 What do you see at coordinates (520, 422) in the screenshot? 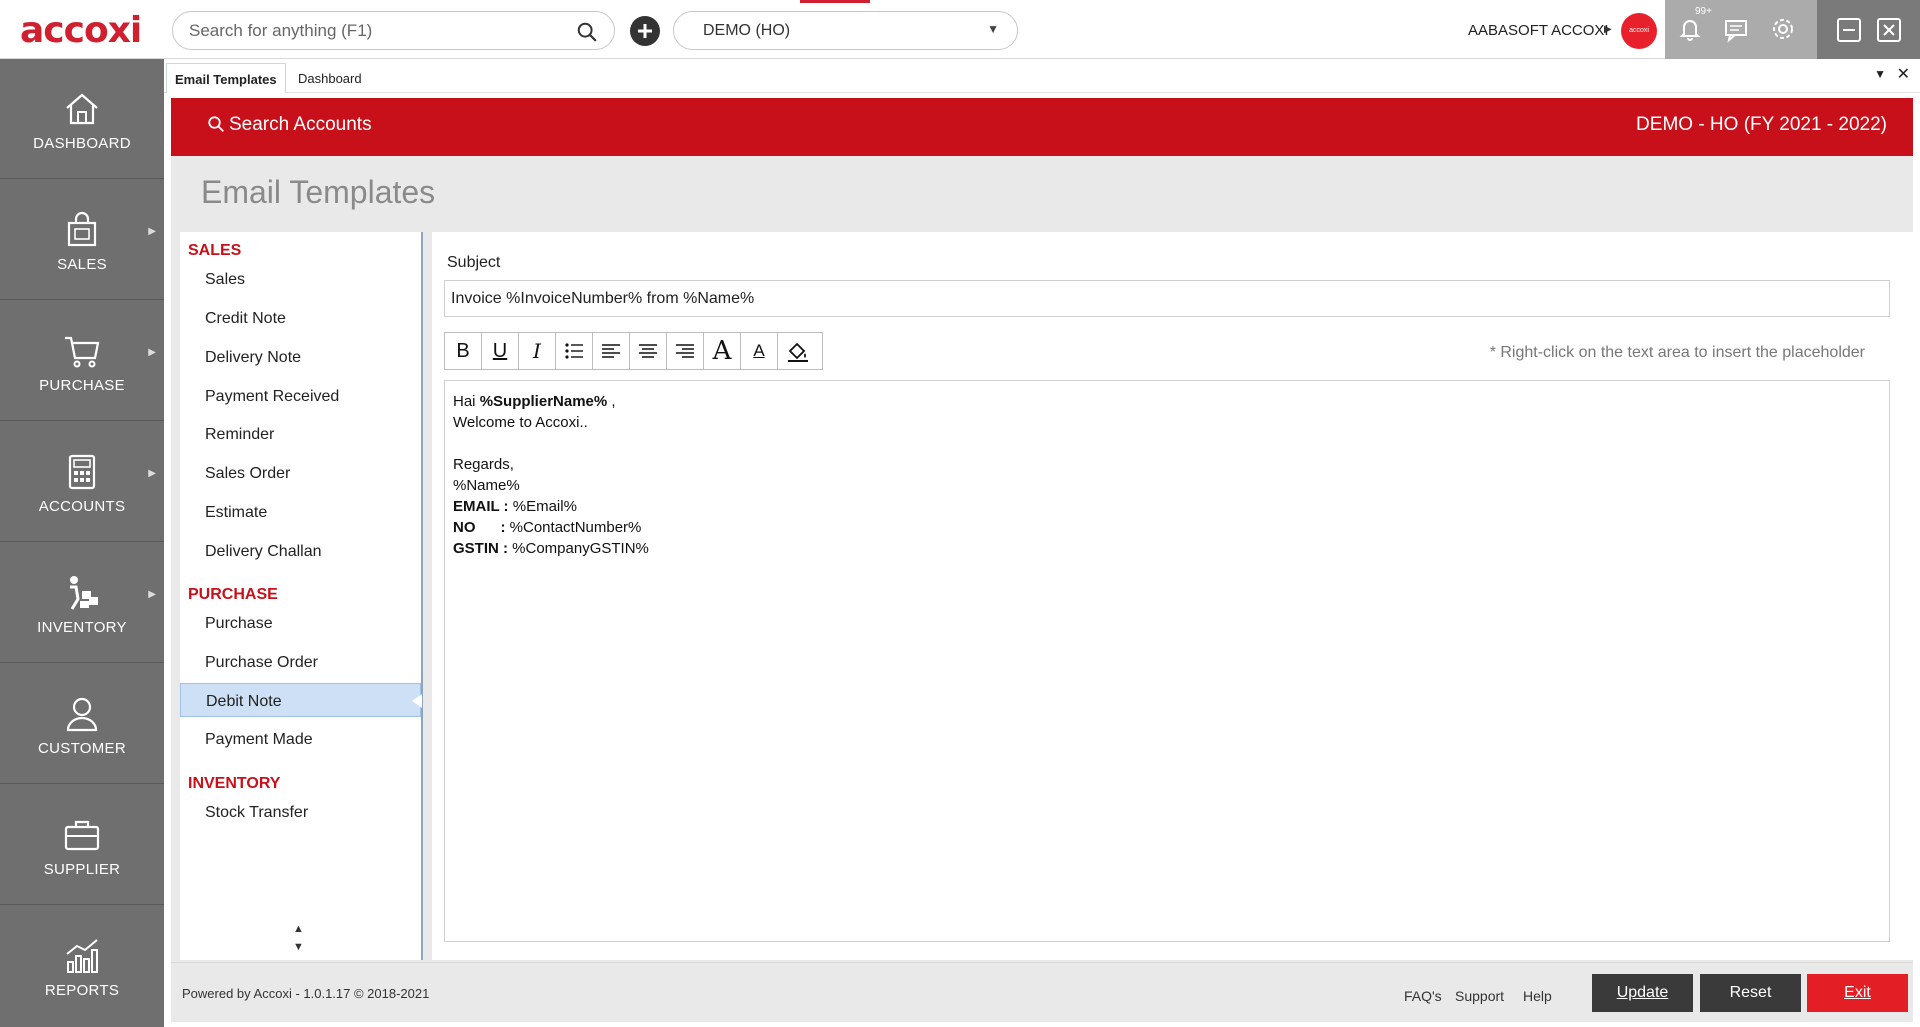
I see `body-line: Welcome to Accoxi..` at bounding box center [520, 422].